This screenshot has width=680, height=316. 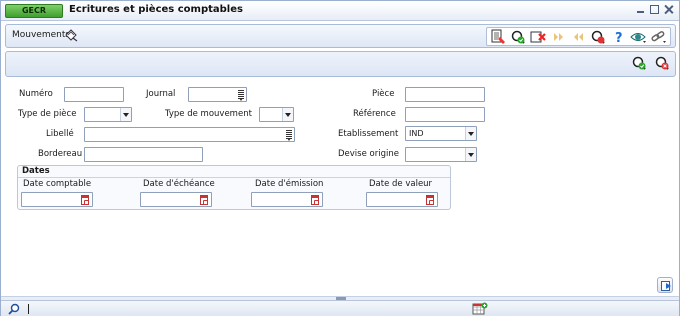 What do you see at coordinates (47, 114) in the screenshot?
I see `type-piece-label: Type de pièce` at bounding box center [47, 114].